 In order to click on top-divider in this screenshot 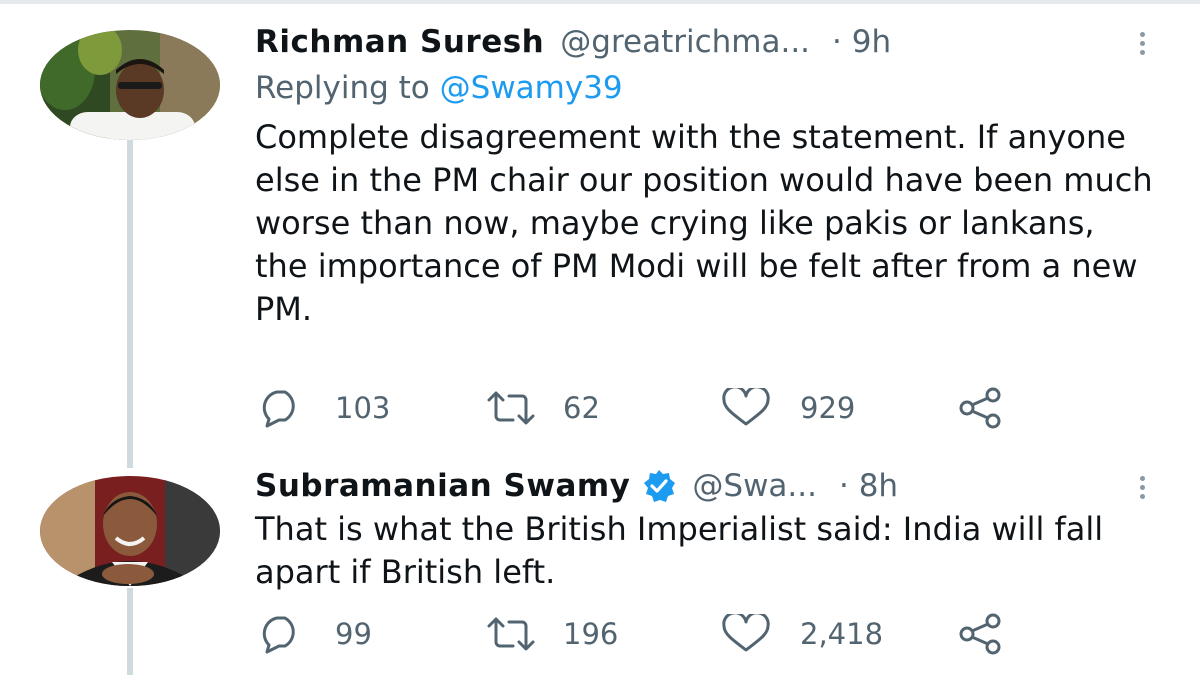, I will do `click(600, 2)`.